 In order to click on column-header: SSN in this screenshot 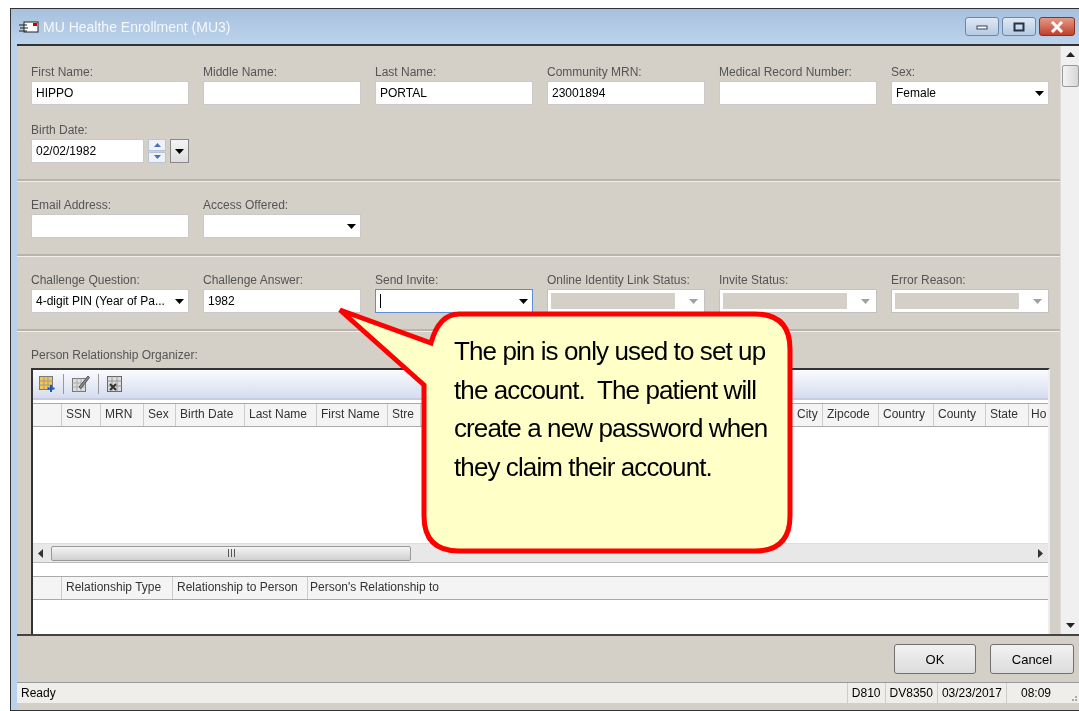, I will do `click(81, 415)`.